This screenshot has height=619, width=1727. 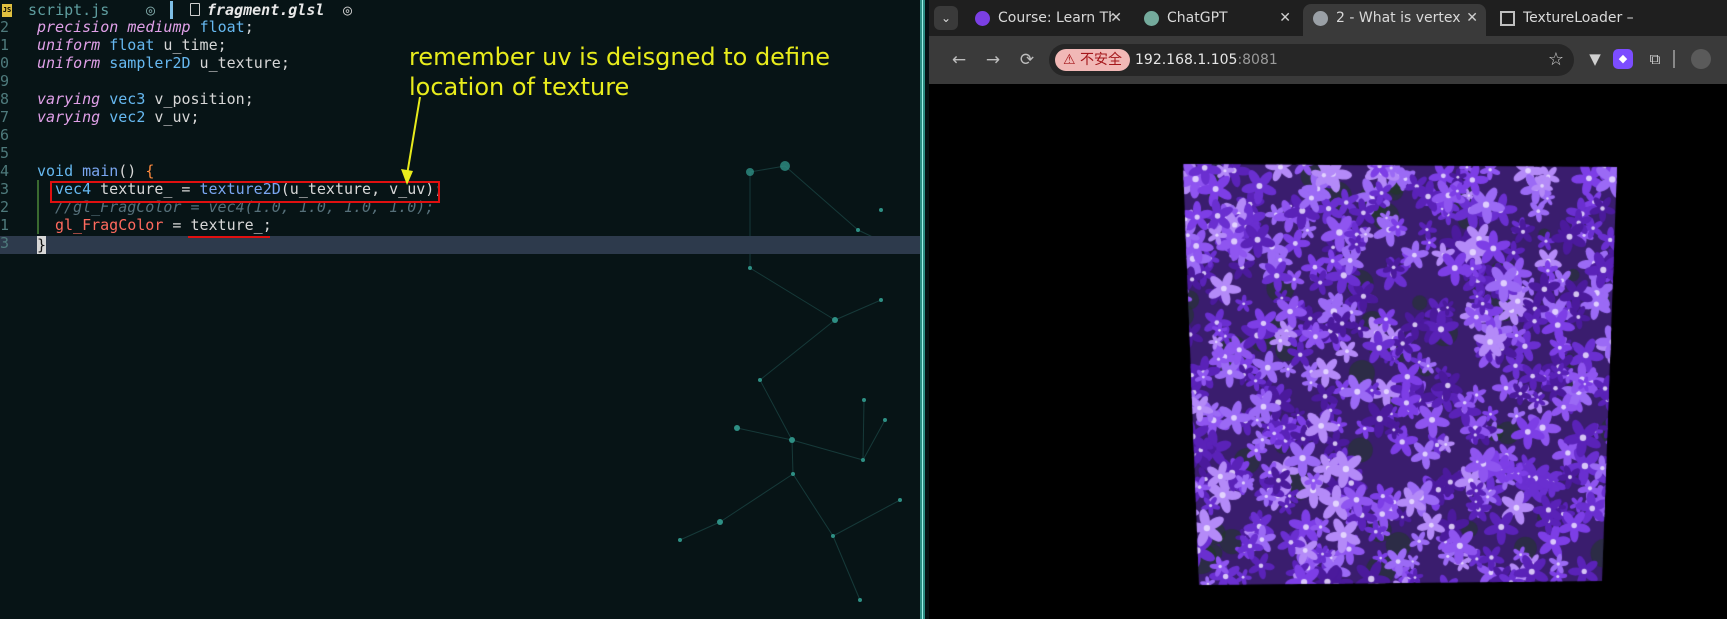 What do you see at coordinates (946, 18) in the screenshot?
I see `chevron-down-icon: ⌄` at bounding box center [946, 18].